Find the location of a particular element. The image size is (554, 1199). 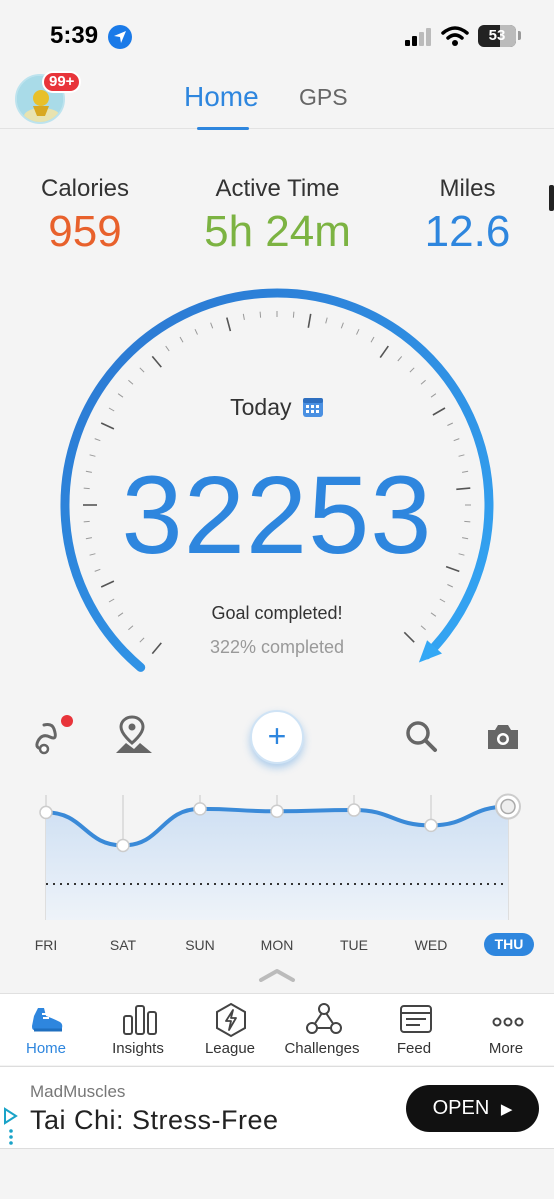

calendar-icon is located at coordinates (313, 407).